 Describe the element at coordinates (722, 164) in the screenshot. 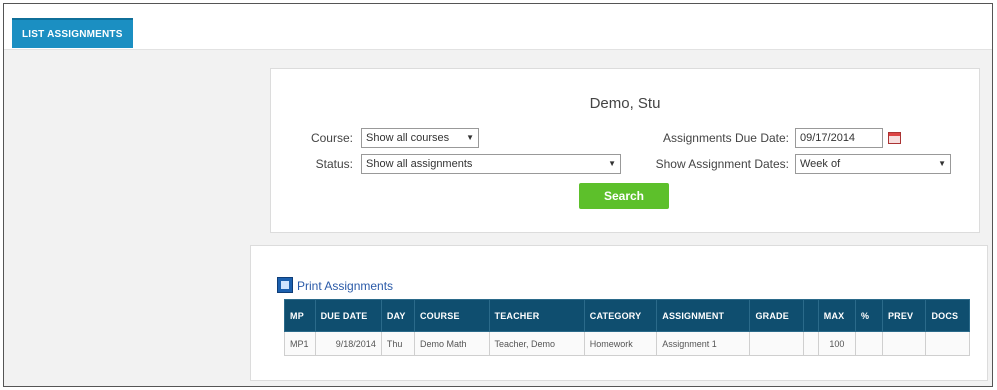

I see `show-dates-label: Show Assignment Dates:` at that location.